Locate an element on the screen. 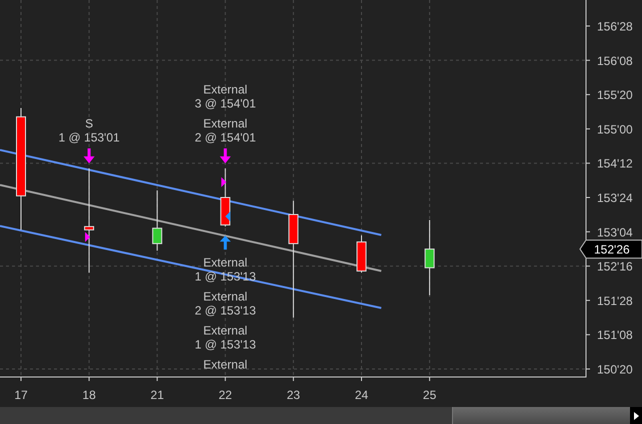 Image resolution: width=642 pixels, height=424 pixels. scroll-right-button is located at coordinates (636, 415).